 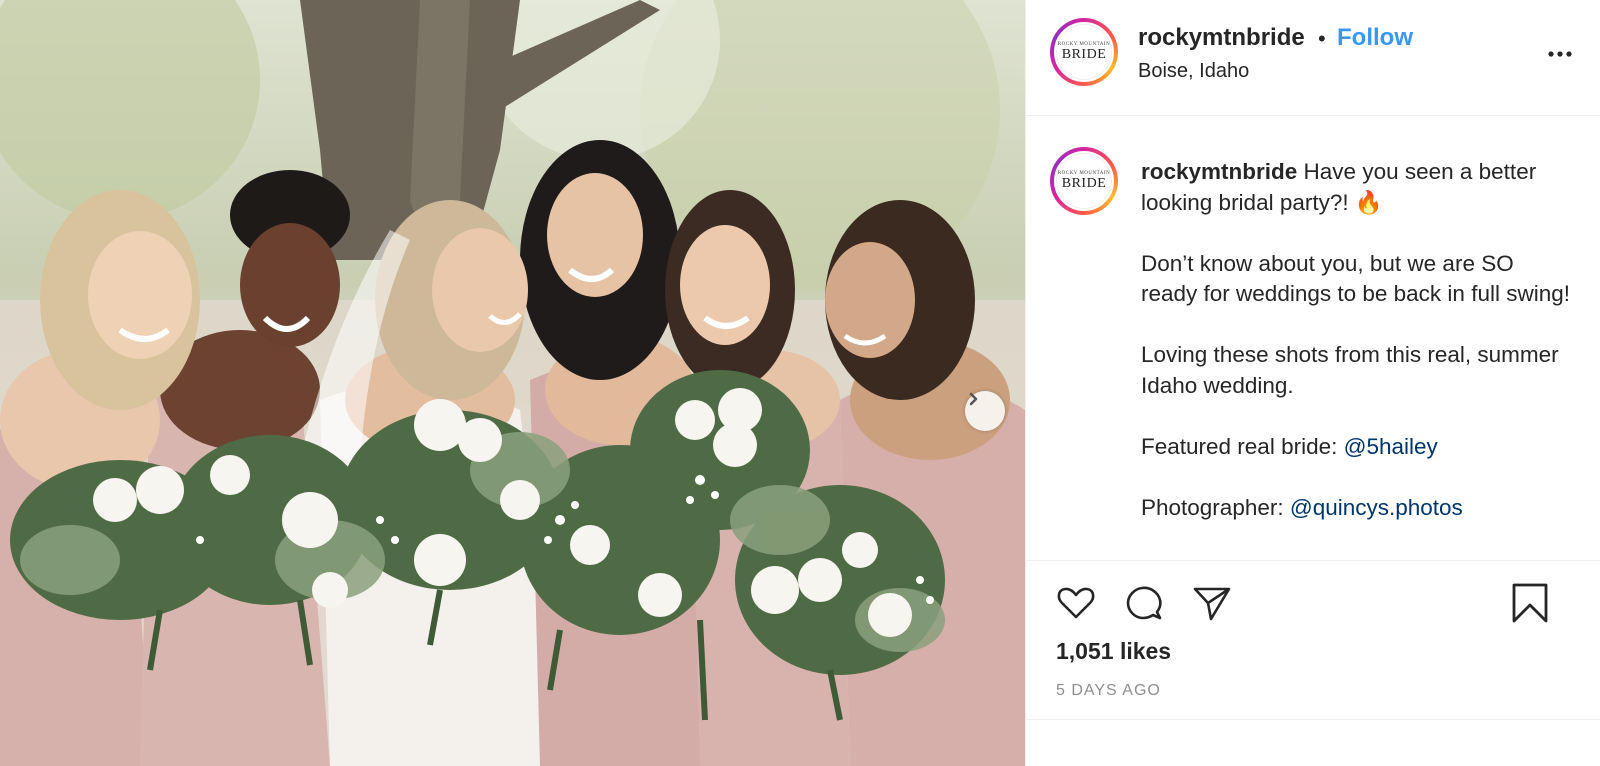 I want to click on post-actions: 1,051 likes 5 DAYS AGO, so click(x=1313, y=640).